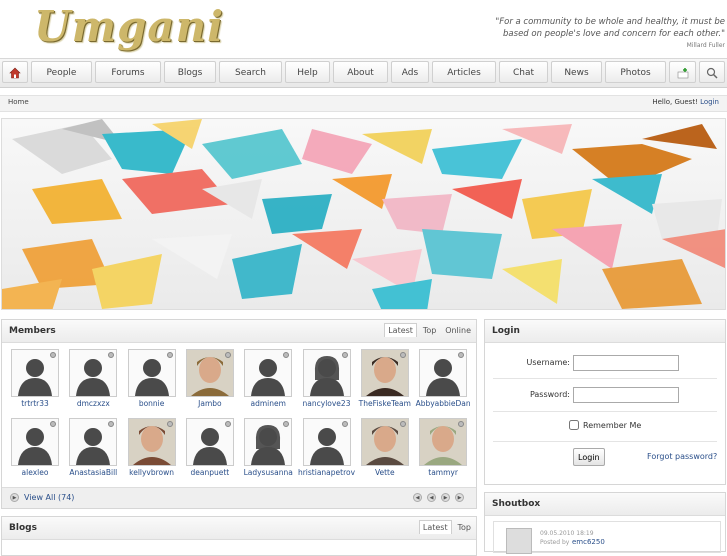  What do you see at coordinates (605, 504) in the screenshot?
I see `shoutbox-header: Shoutbox` at bounding box center [605, 504].